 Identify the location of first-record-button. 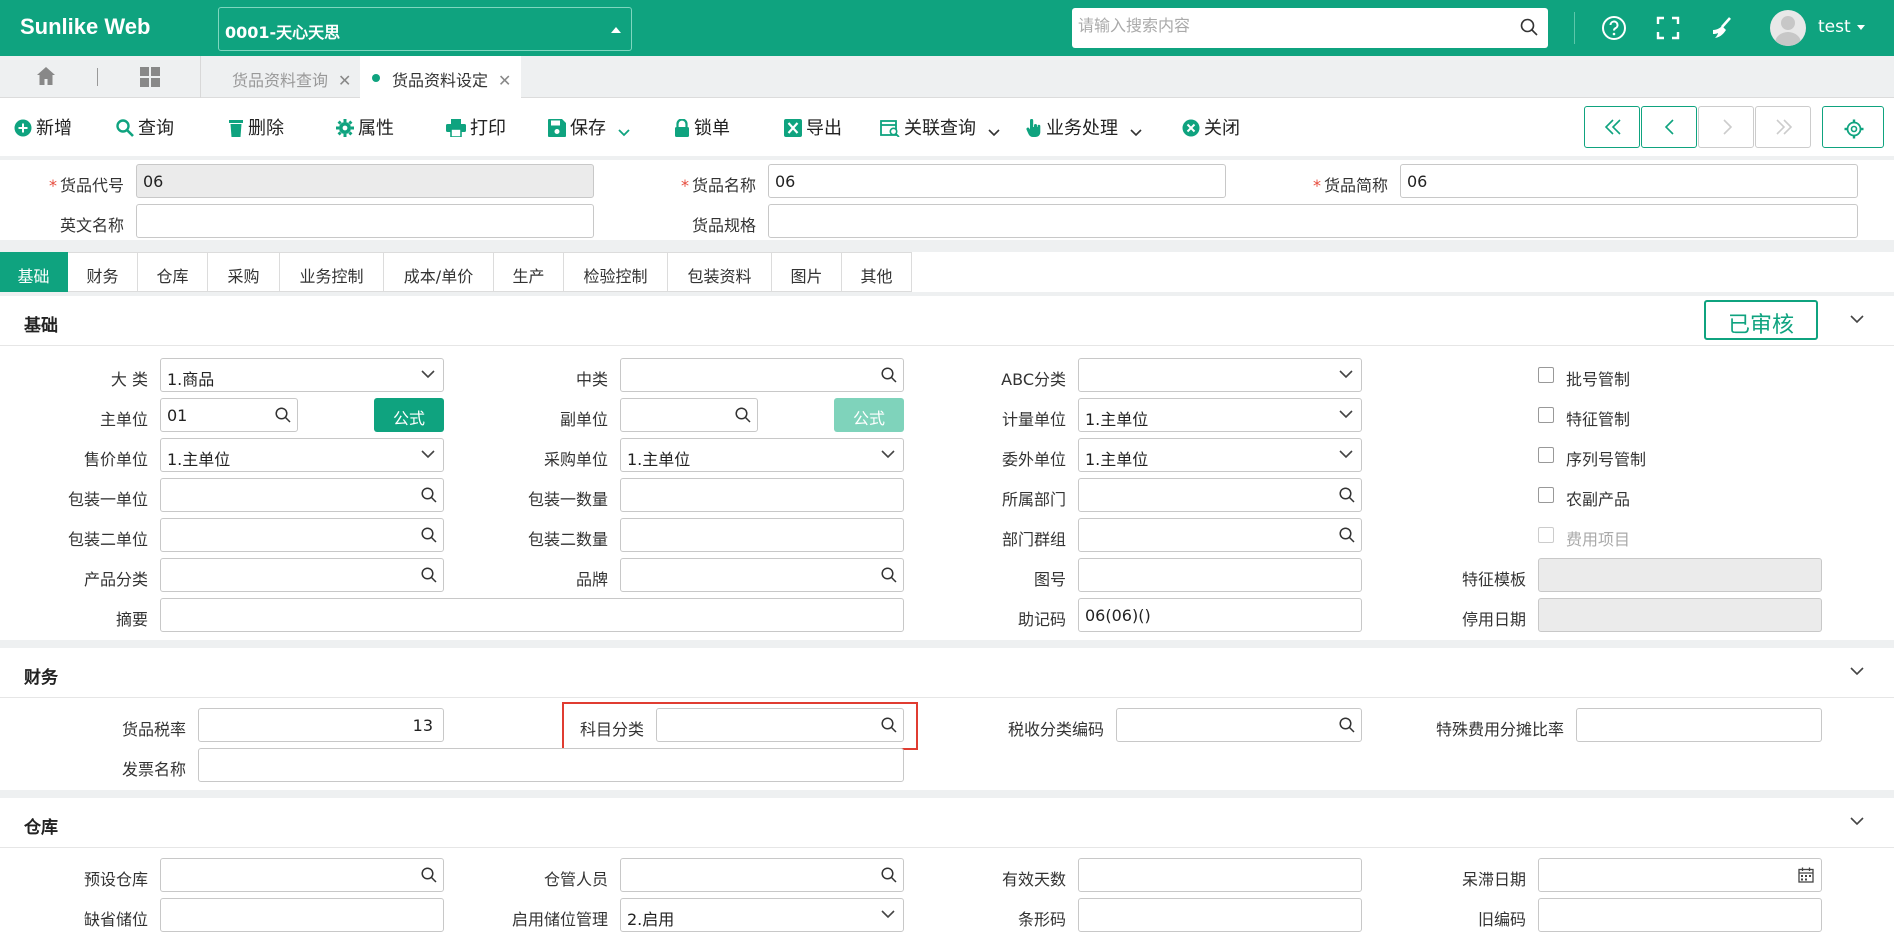
(1612, 127).